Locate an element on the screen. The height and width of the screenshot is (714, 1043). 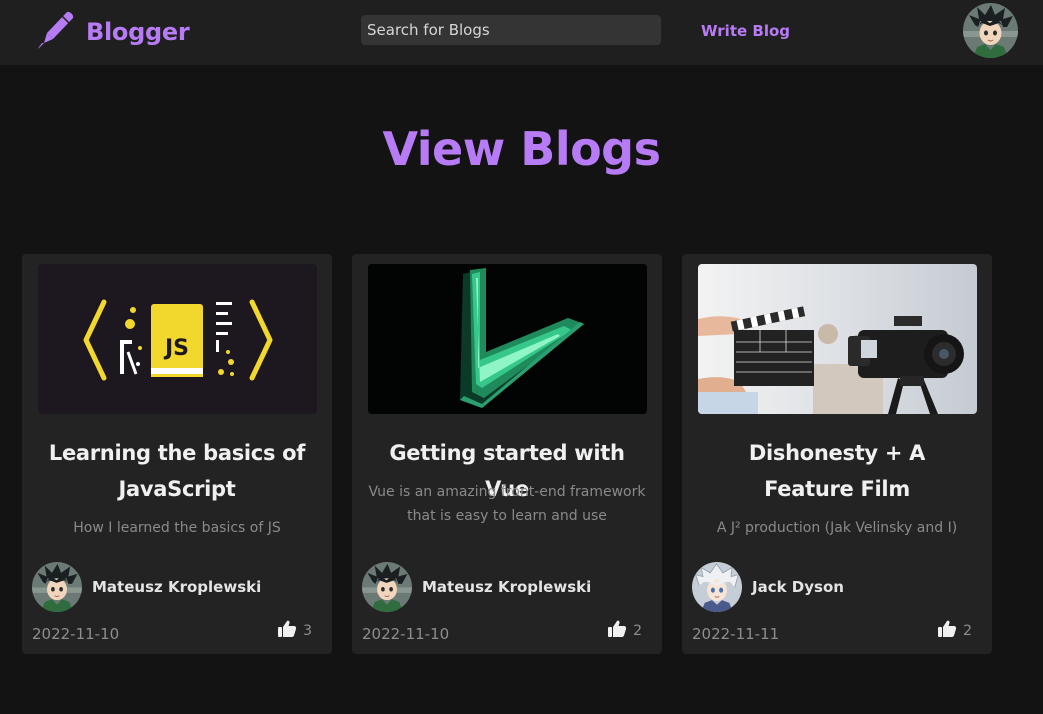
page-title: View Blogs is located at coordinates (521, 149).